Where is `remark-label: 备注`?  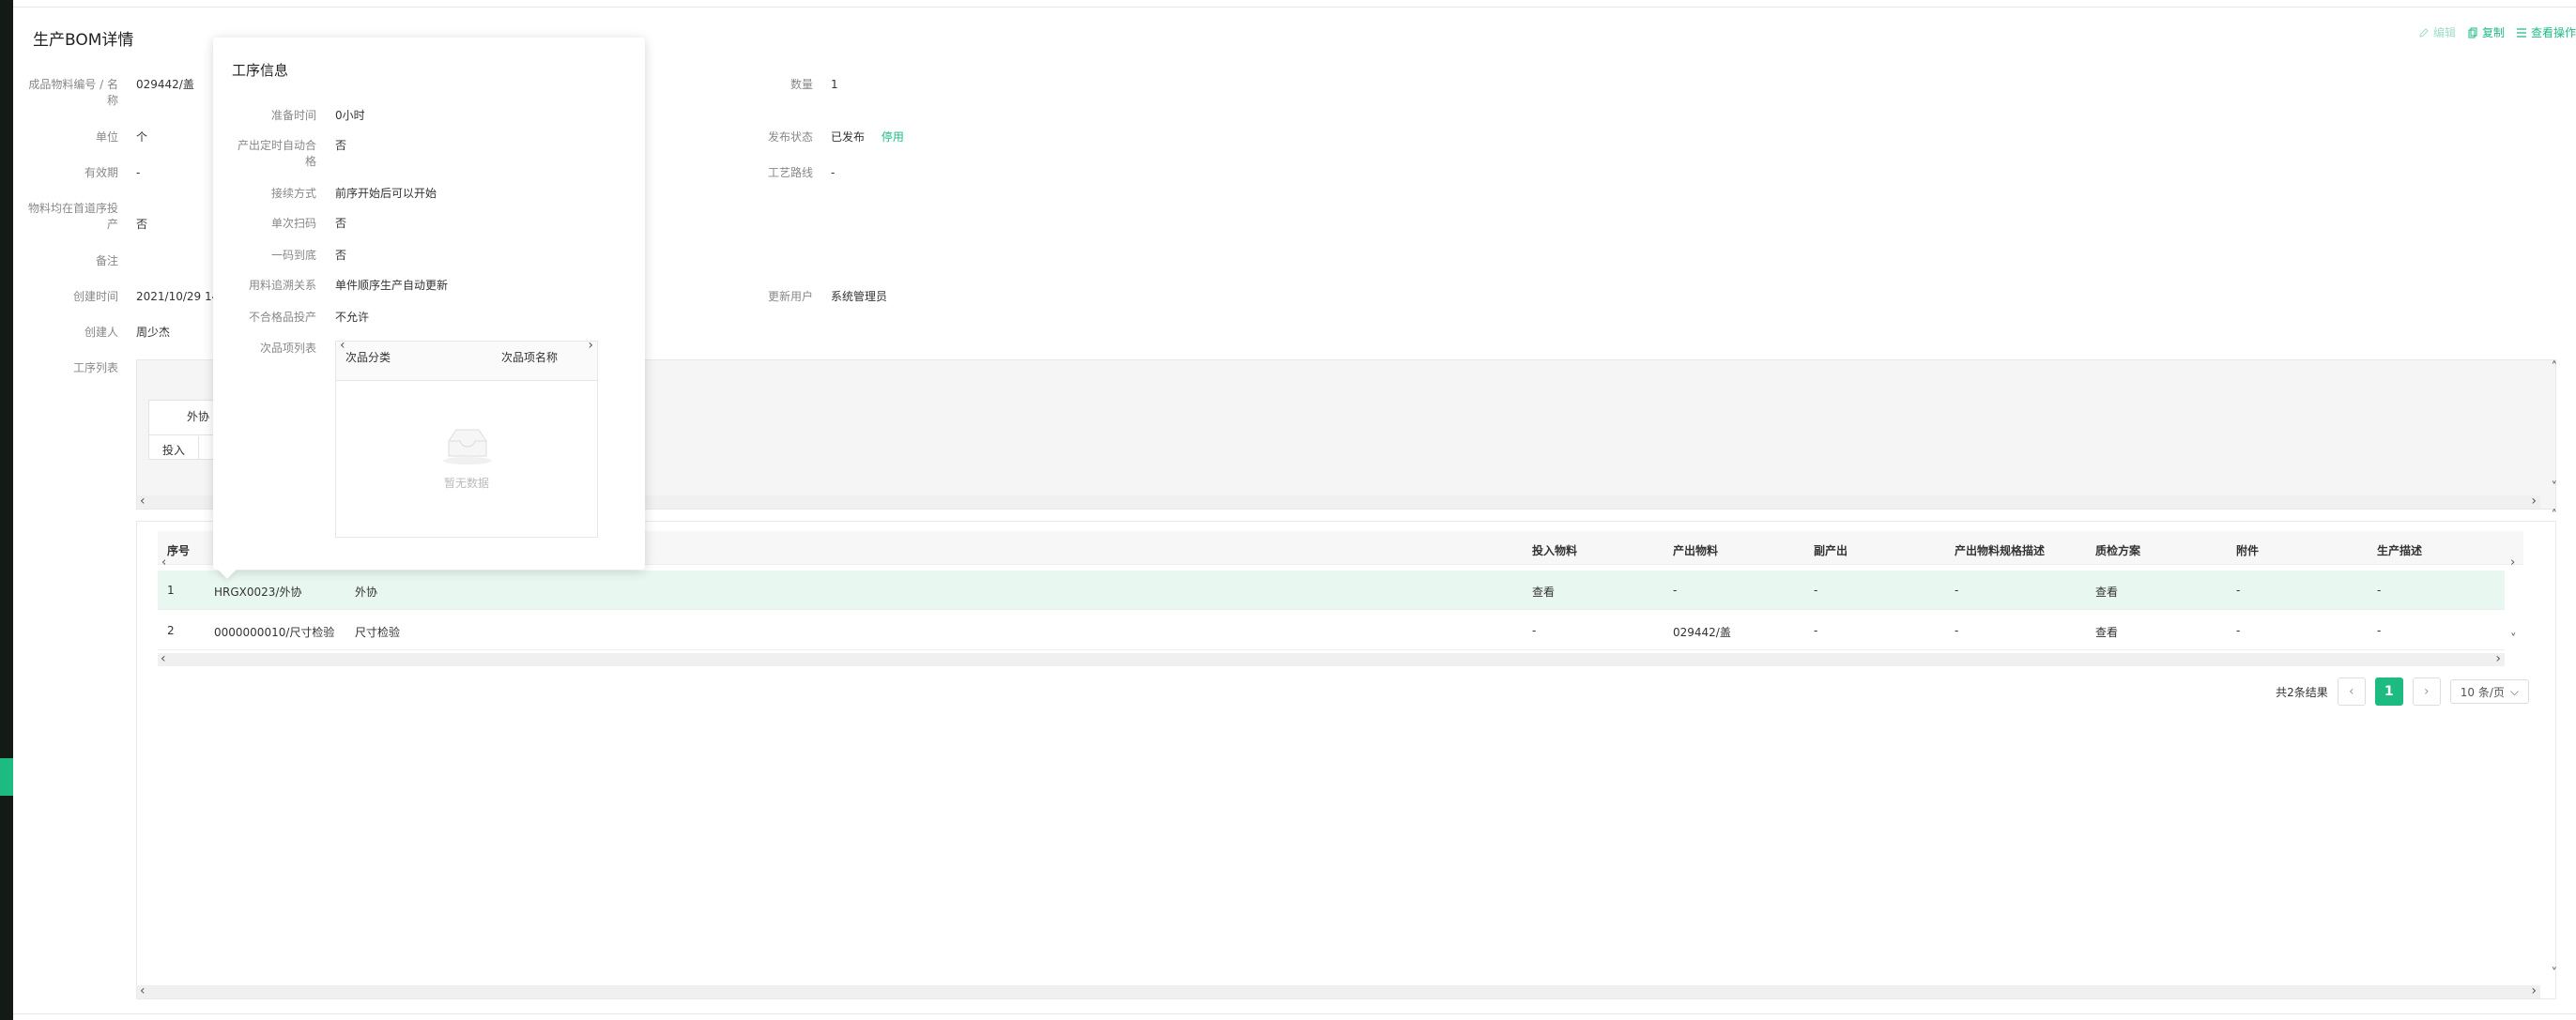 remark-label: 备注 is located at coordinates (107, 260).